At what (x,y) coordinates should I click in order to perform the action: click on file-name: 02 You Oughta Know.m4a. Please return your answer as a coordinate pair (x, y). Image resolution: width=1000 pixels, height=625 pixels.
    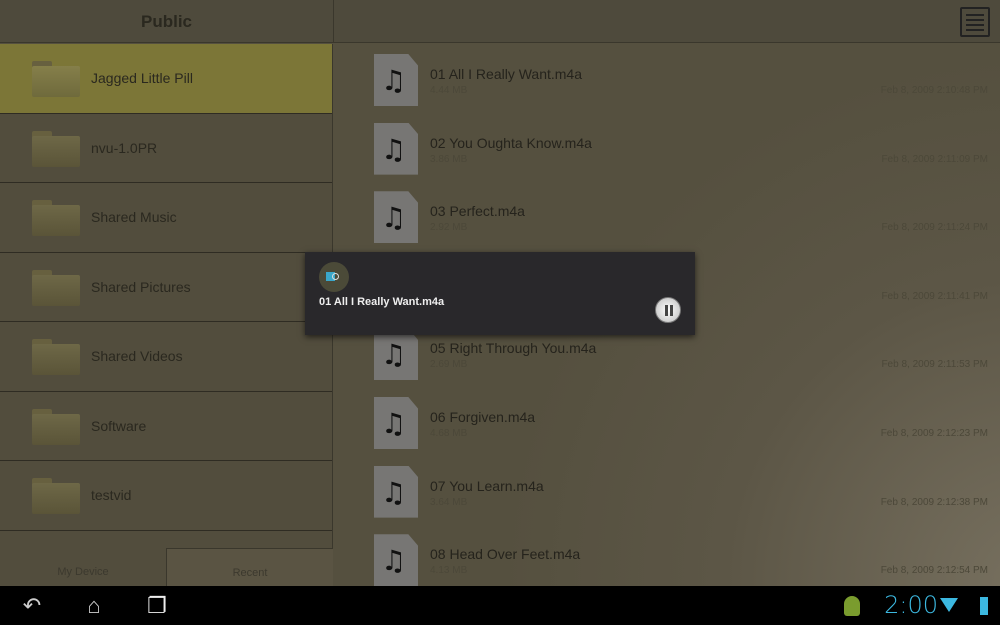
    Looking at the image, I should click on (511, 142).